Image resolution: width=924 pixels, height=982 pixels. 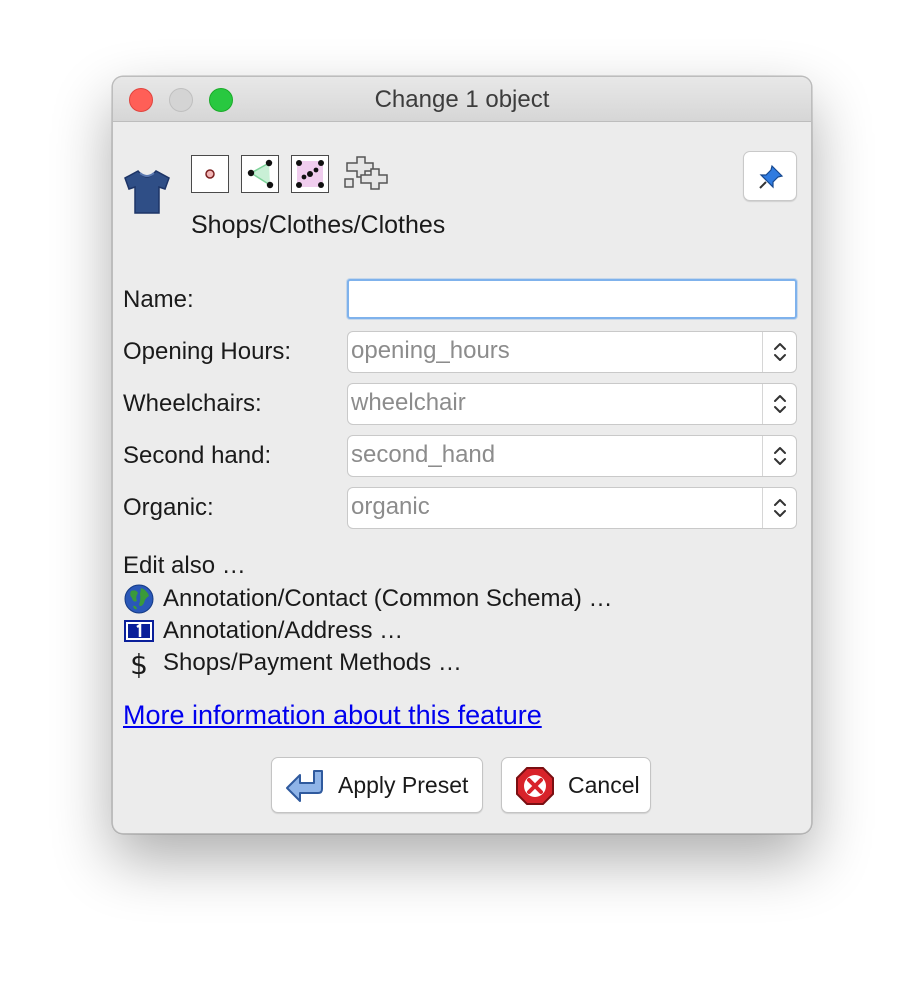 What do you see at coordinates (390, 506) in the screenshot?
I see `organic-placeholder: organic` at bounding box center [390, 506].